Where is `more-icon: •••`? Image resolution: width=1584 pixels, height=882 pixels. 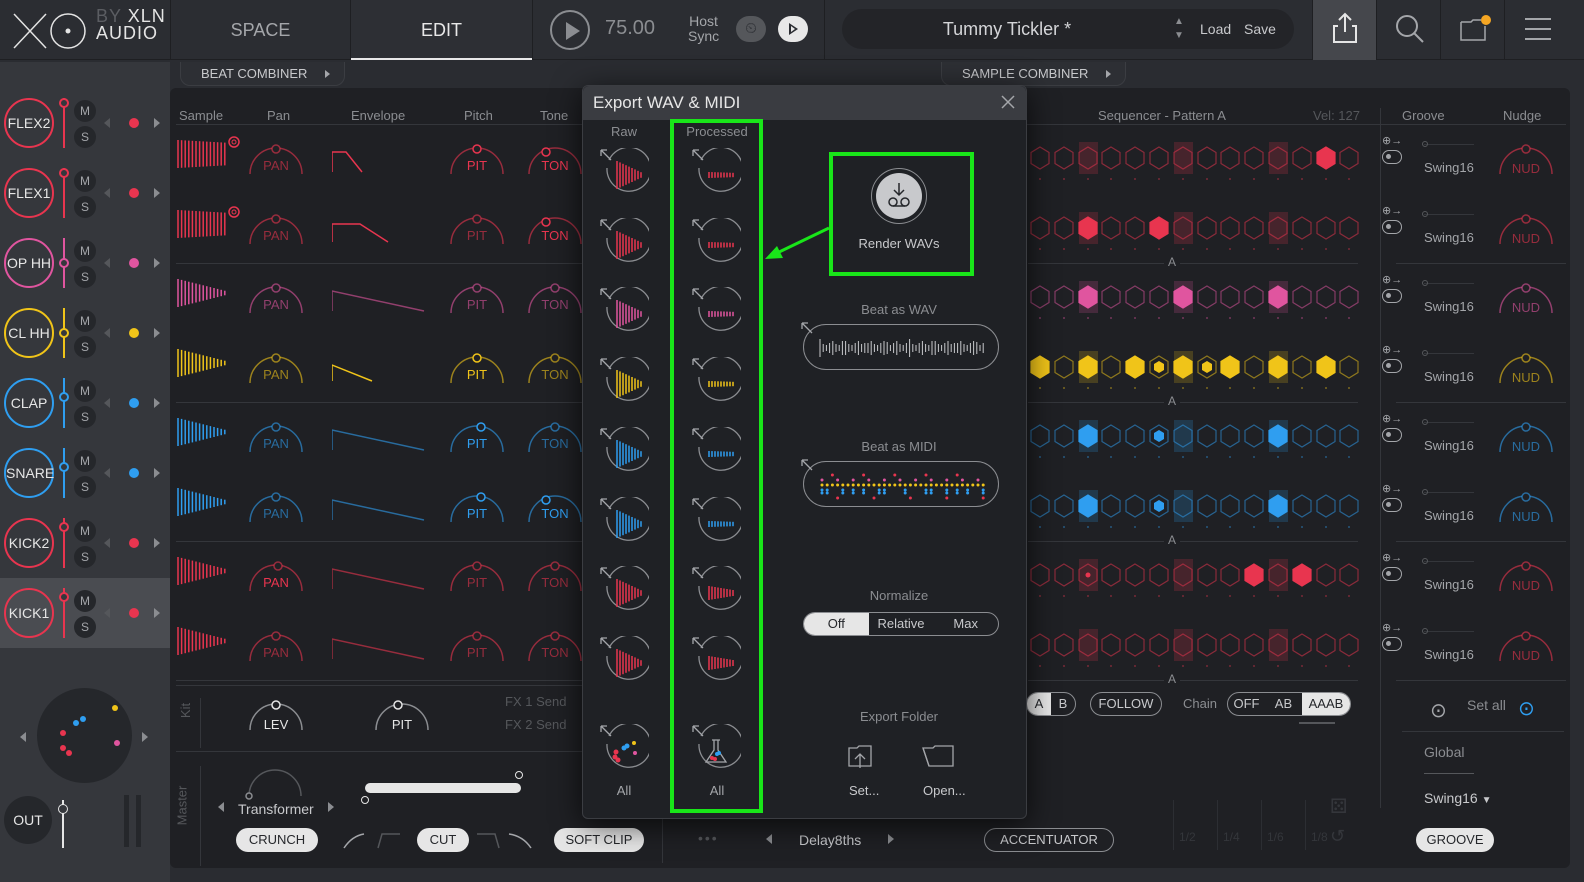 more-icon: ••• is located at coordinates (708, 838).